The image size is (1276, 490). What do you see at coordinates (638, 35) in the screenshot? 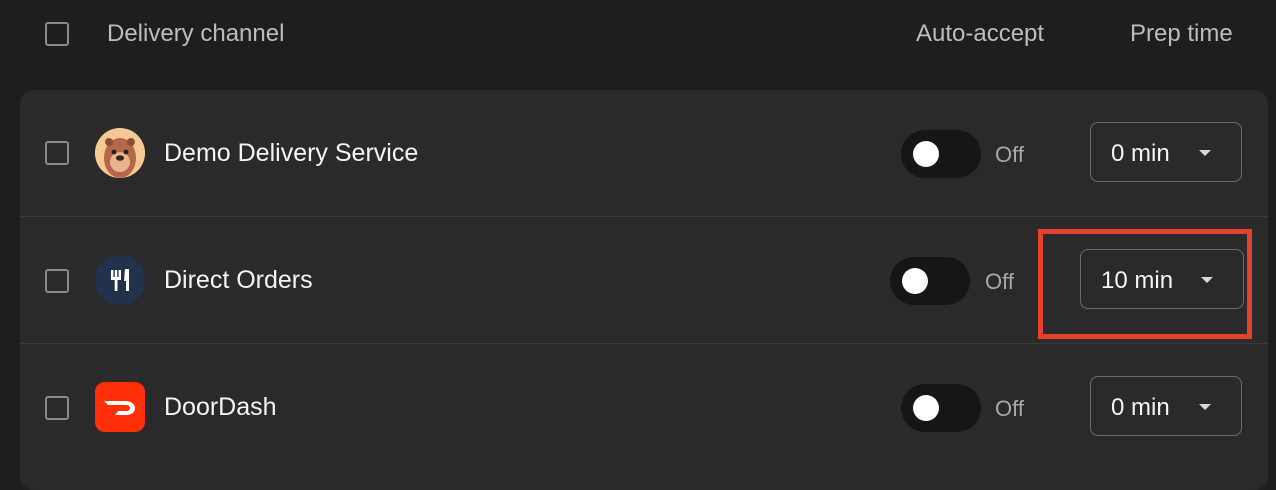
I see `table-header: Delivery channel Auto-accept Prep time` at bounding box center [638, 35].